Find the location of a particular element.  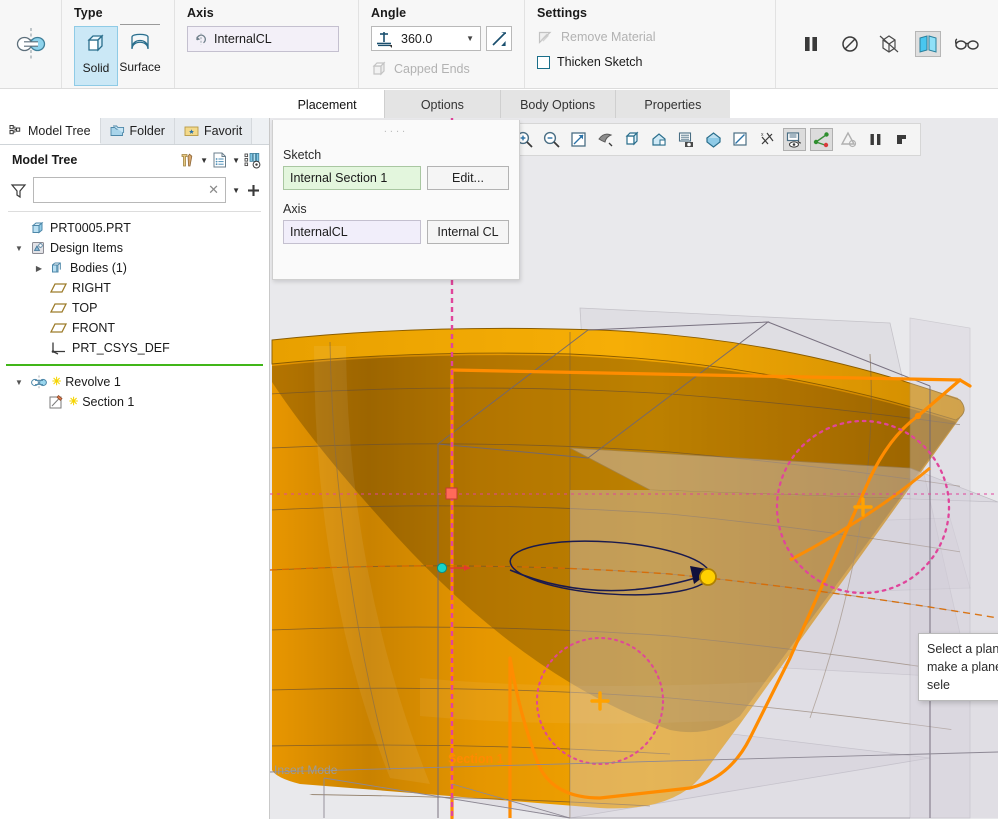

angle-group: Angle 360.0 ▼ Capped Ends is located at coordinates (441, 44).